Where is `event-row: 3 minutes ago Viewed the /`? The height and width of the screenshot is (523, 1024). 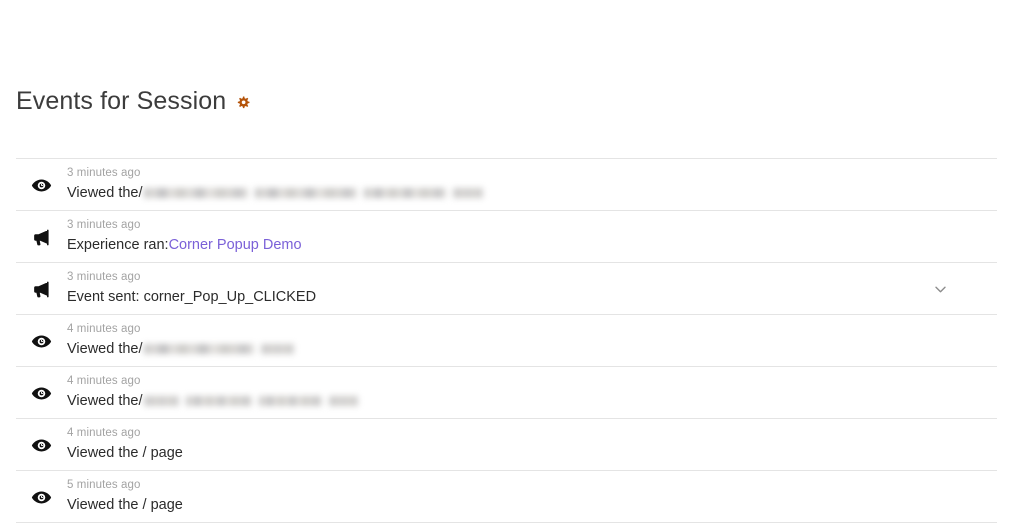
event-row: 3 minutes ago Viewed the / is located at coordinates (506, 184).